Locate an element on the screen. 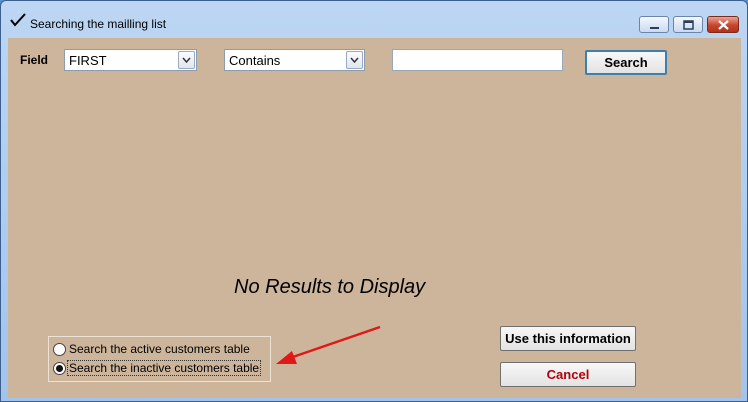 The height and width of the screenshot is (402, 748). title-bar: Searching the mailling list is located at coordinates (374, 18).